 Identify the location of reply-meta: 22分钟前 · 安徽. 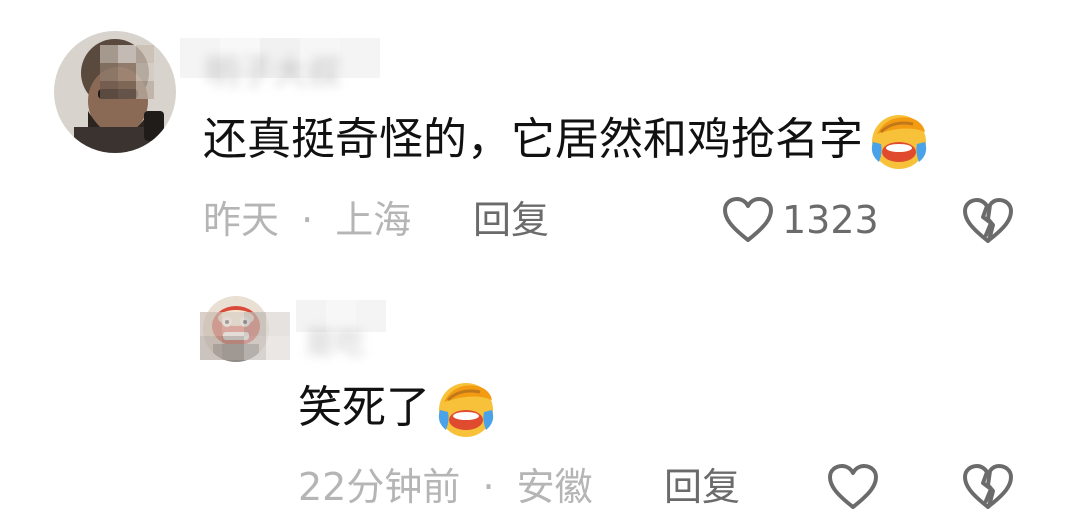
(445, 487).